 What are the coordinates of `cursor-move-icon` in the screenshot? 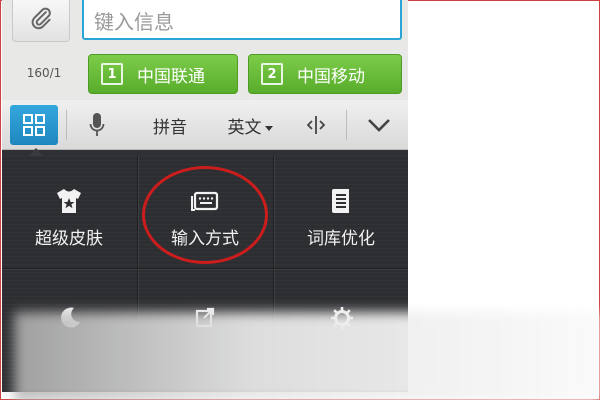 It's located at (316, 125).